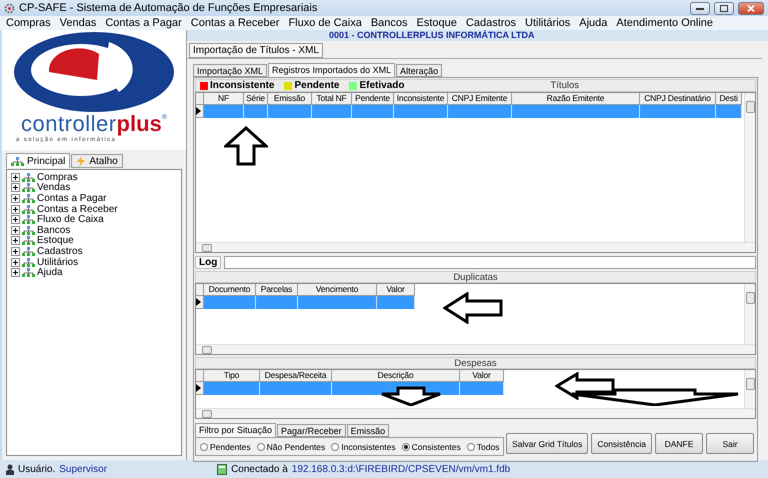 This screenshot has height=478, width=768. Describe the element at coordinates (475, 319) in the screenshot. I see `data-grid: Documento Parcelas Vencimento Valor` at that location.